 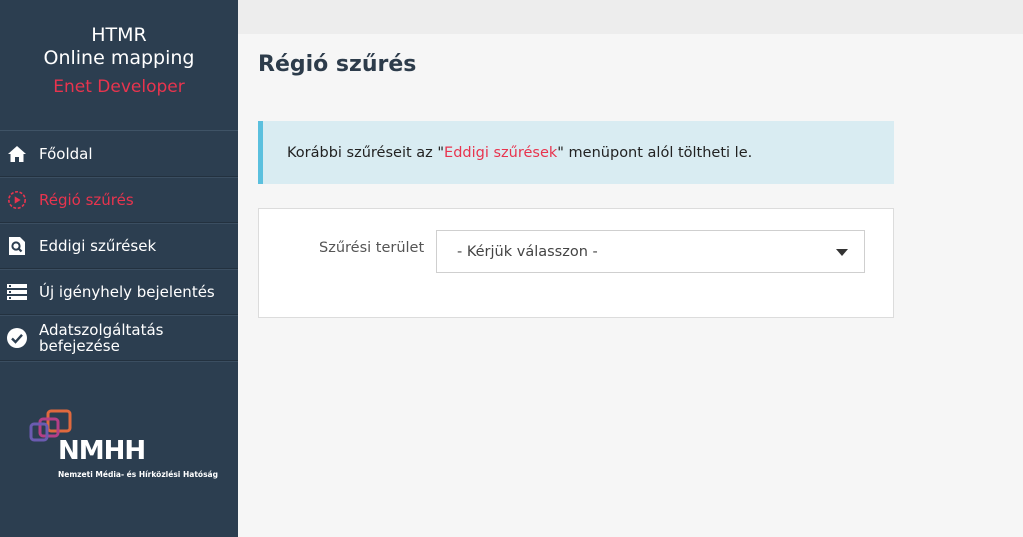 What do you see at coordinates (119, 87) in the screenshot?
I see `app-subtitle: Enet Developer` at bounding box center [119, 87].